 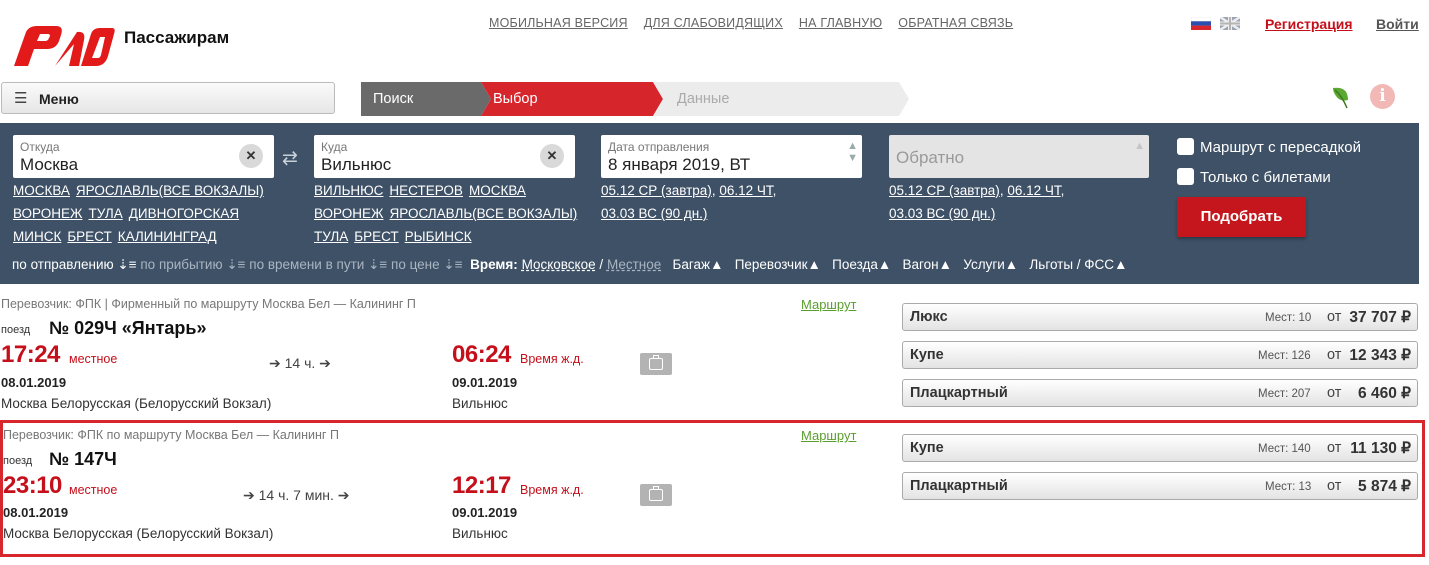 What do you see at coordinates (136, 403) in the screenshot?
I see `departure-station: Москва Белорусская (Белорусский Вокзал)` at bounding box center [136, 403].